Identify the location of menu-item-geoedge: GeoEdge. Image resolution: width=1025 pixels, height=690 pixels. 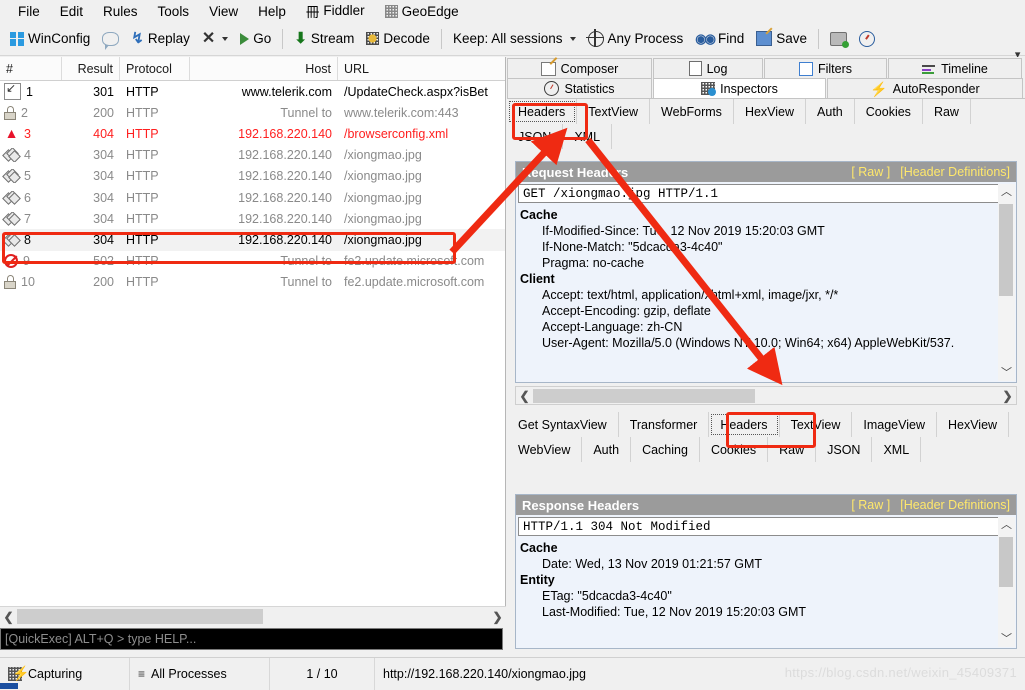
(422, 11).